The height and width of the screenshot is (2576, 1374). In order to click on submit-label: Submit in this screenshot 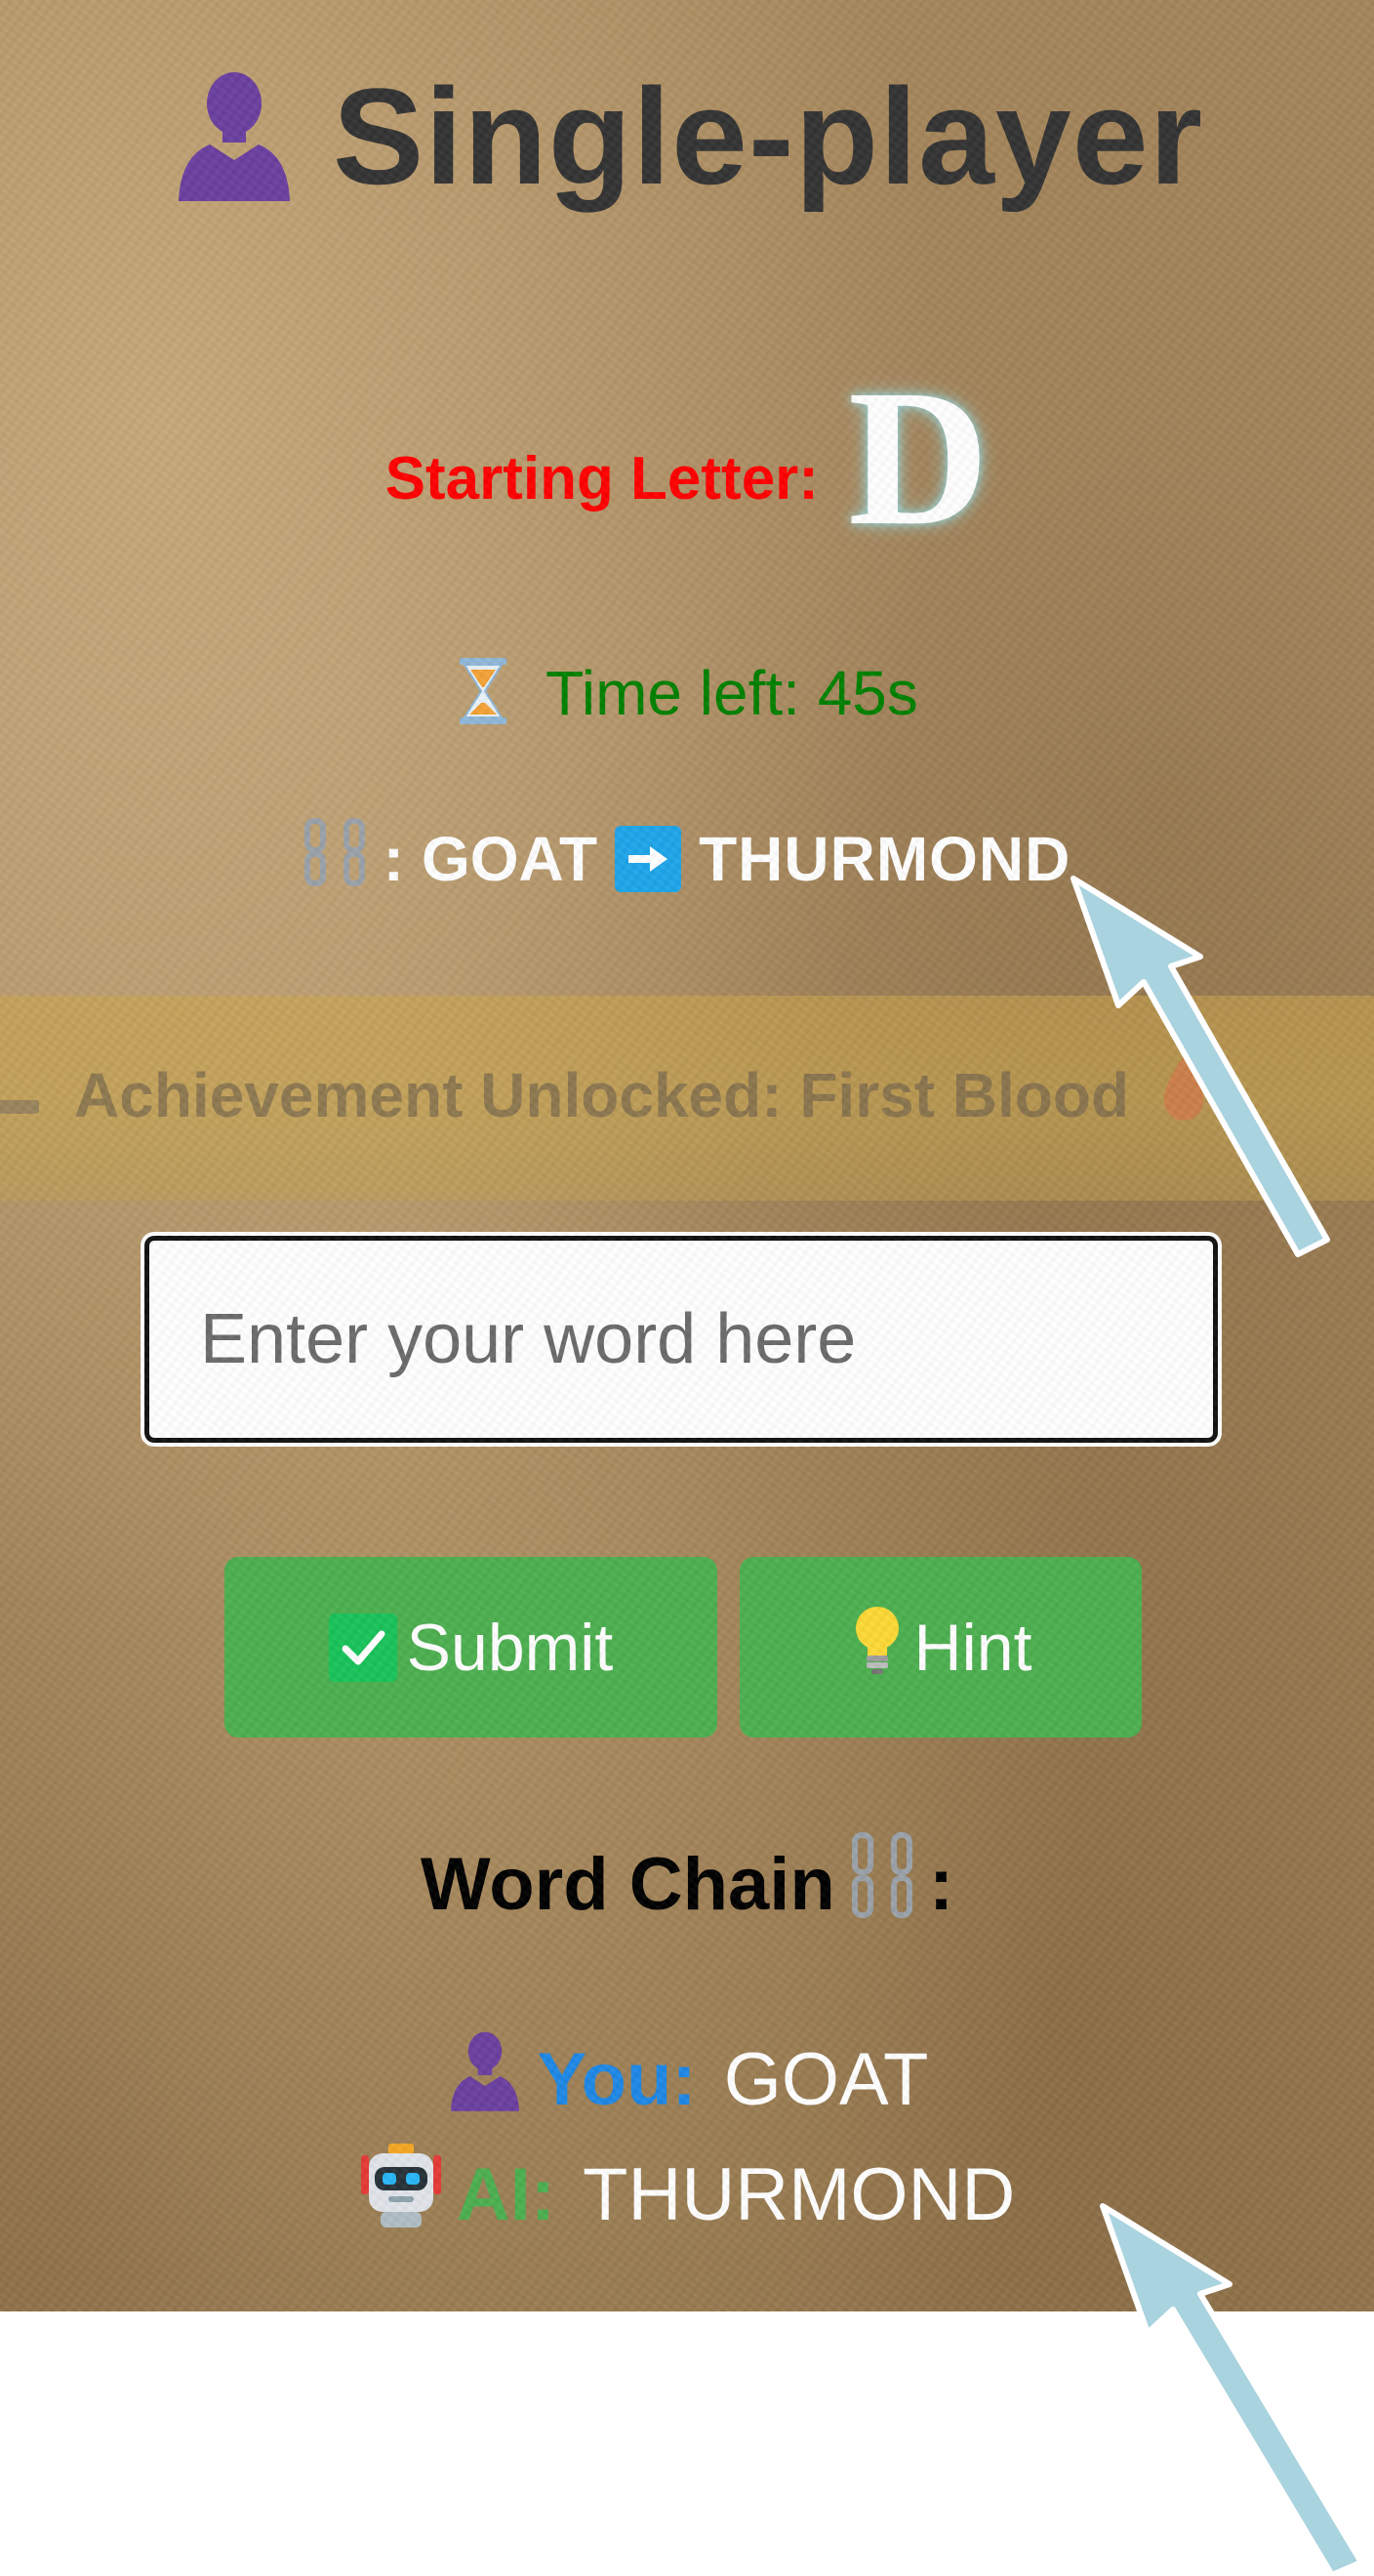, I will do `click(510, 1647)`.